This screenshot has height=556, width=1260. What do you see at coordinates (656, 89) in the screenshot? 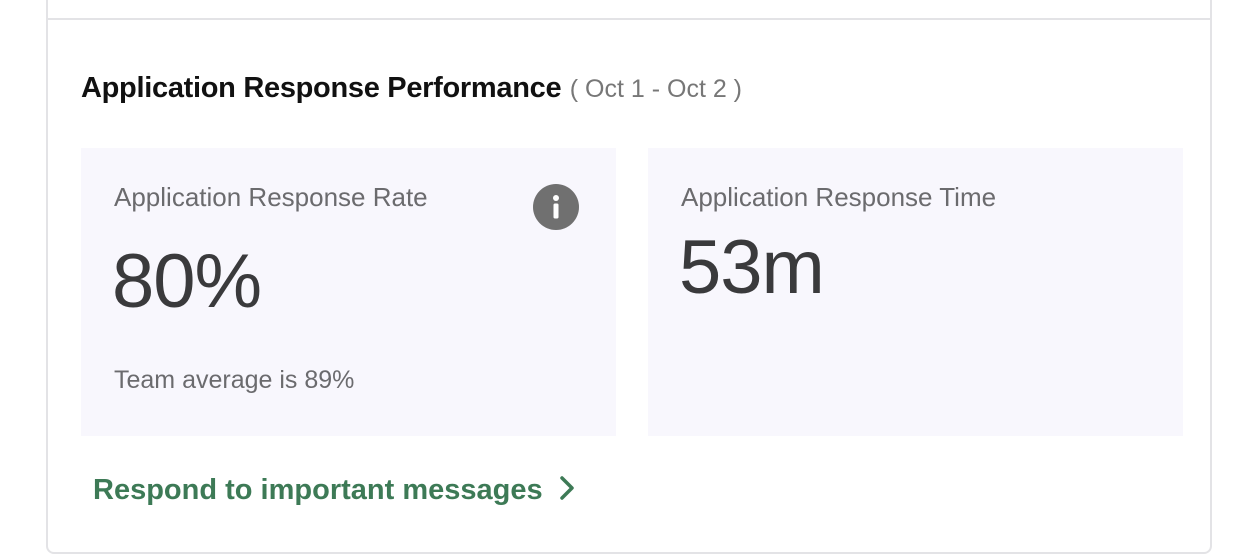
I see `date-range: ( Oct 1 - Oct 2 )` at bounding box center [656, 89].